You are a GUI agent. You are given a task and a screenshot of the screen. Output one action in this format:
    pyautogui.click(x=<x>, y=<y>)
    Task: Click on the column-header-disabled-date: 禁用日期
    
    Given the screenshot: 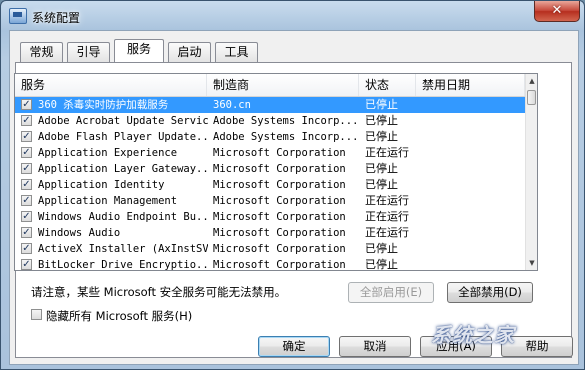 What is the action you would take?
    pyautogui.click(x=470, y=85)
    